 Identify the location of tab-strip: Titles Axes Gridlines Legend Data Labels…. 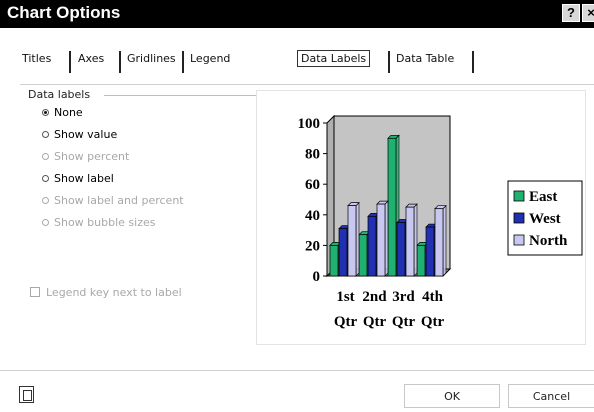
(302, 60).